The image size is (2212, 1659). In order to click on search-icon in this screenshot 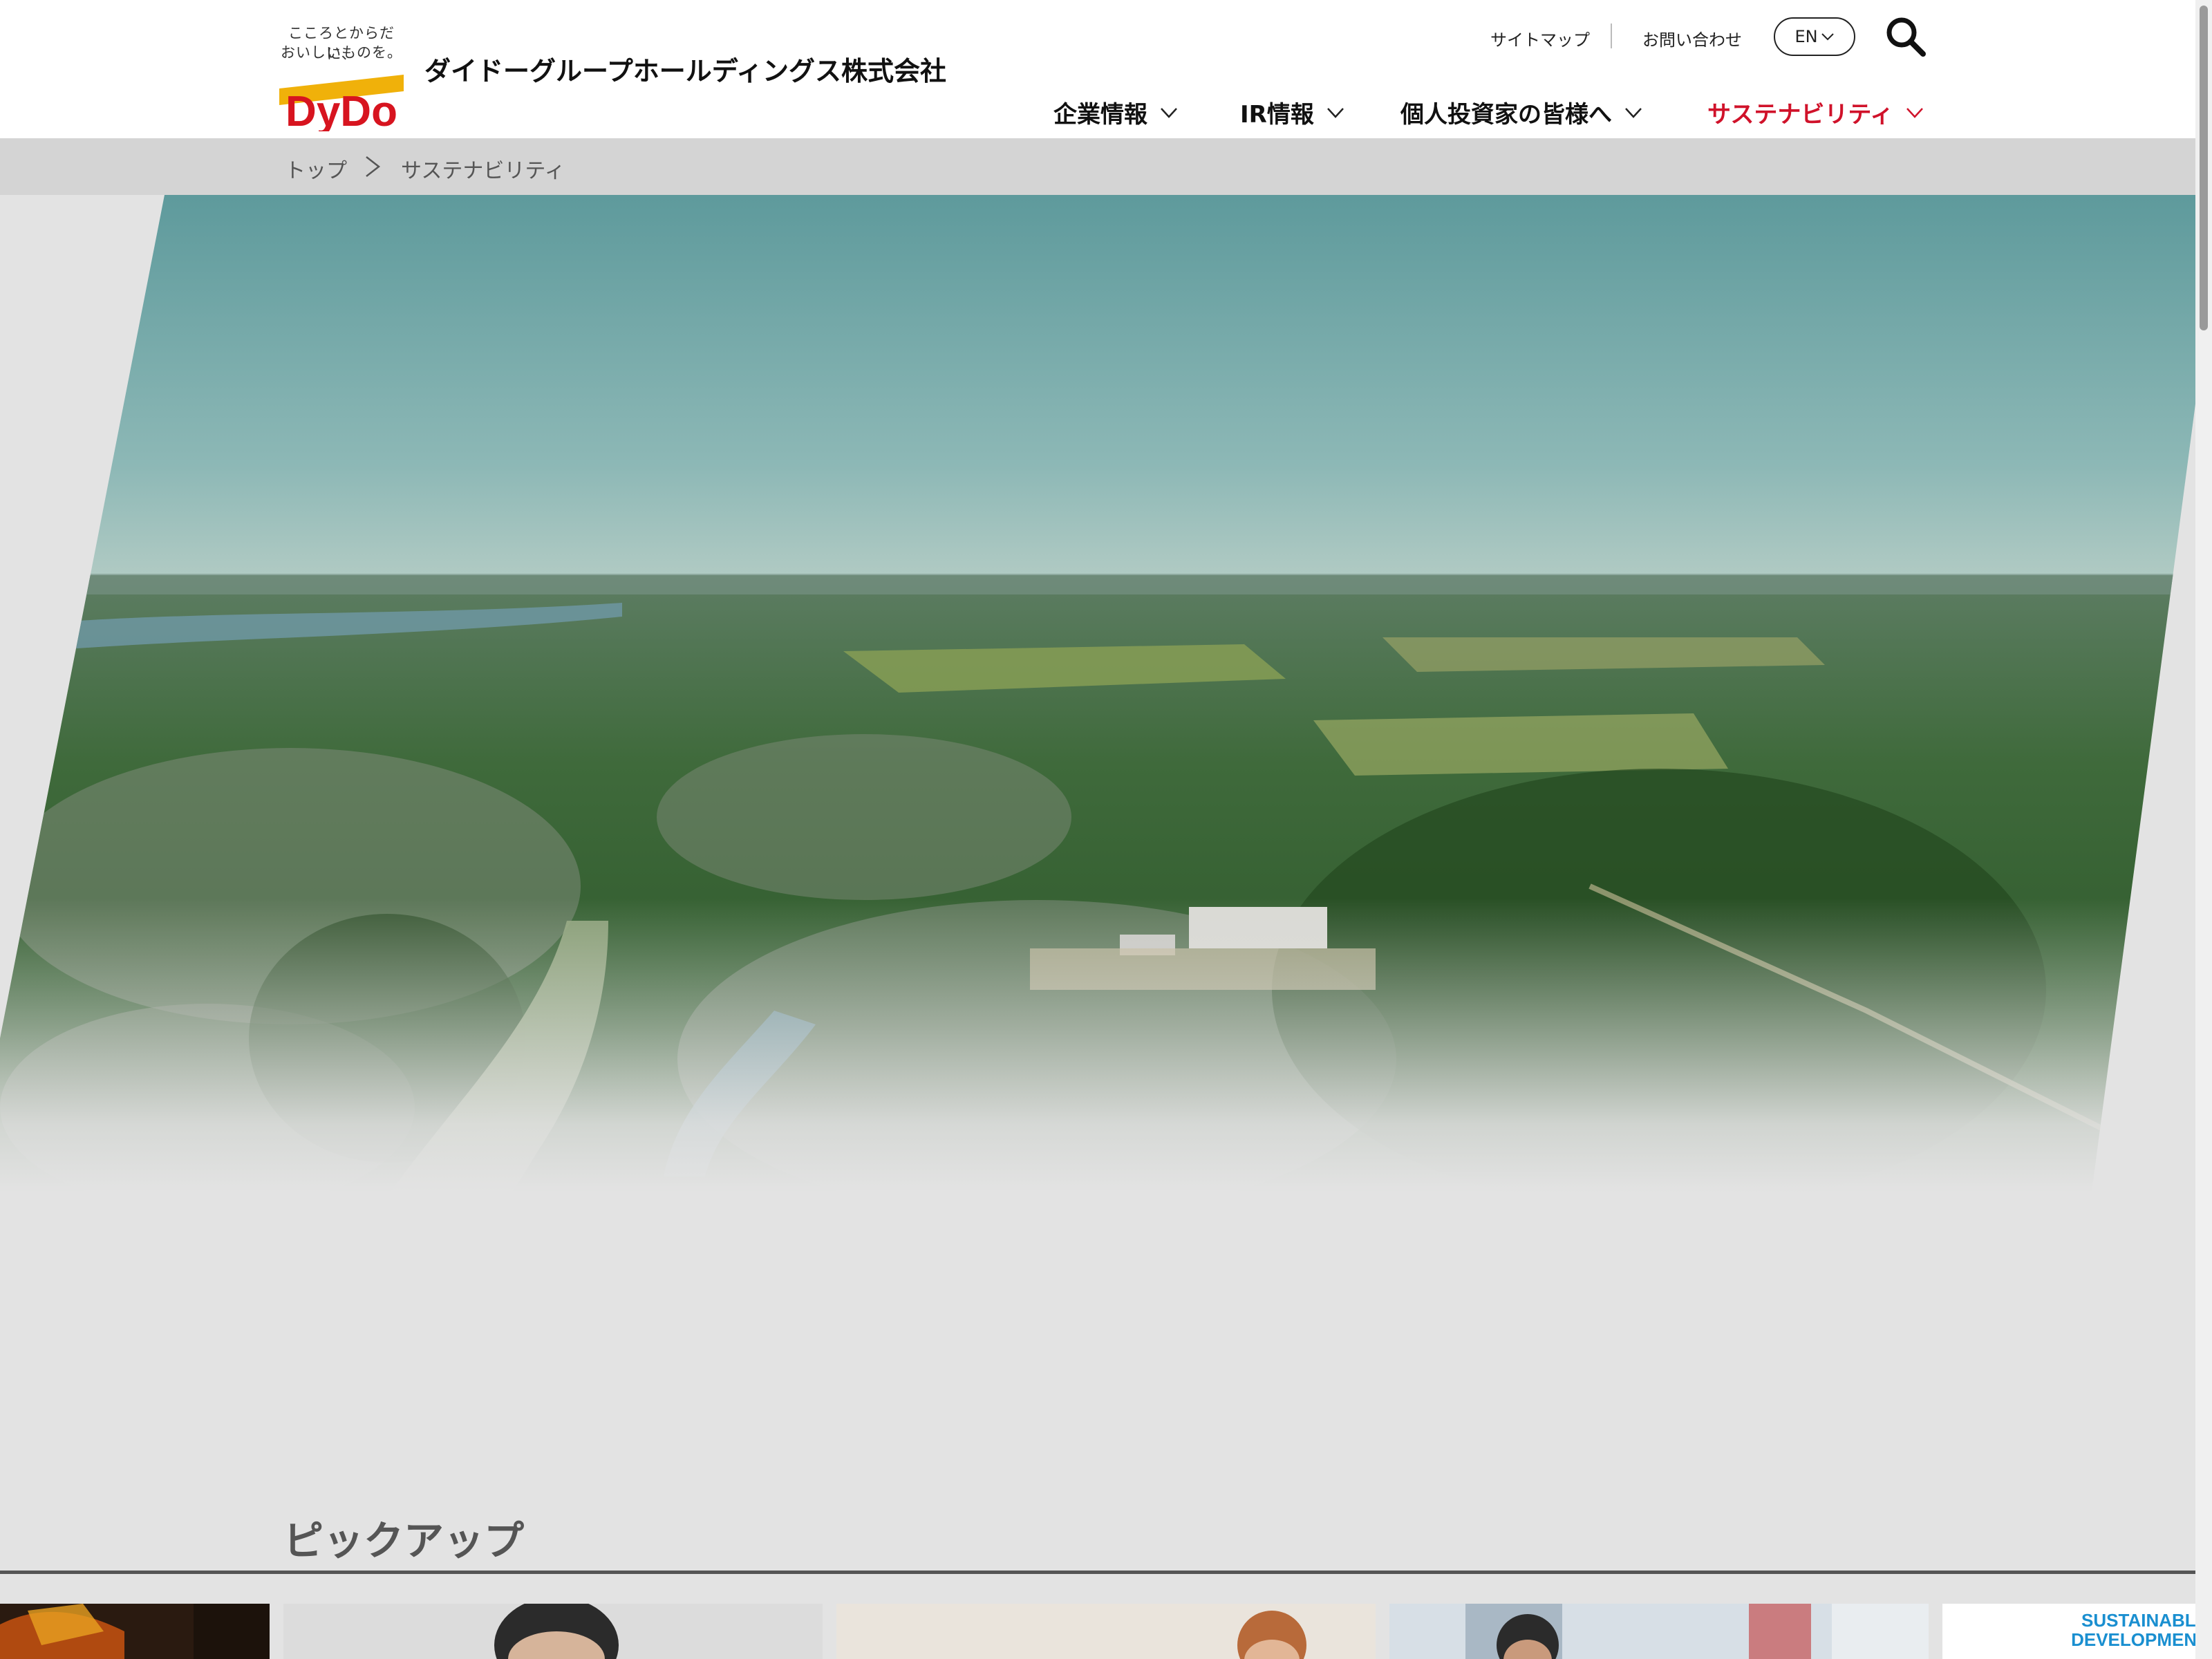, I will do `click(1906, 37)`.